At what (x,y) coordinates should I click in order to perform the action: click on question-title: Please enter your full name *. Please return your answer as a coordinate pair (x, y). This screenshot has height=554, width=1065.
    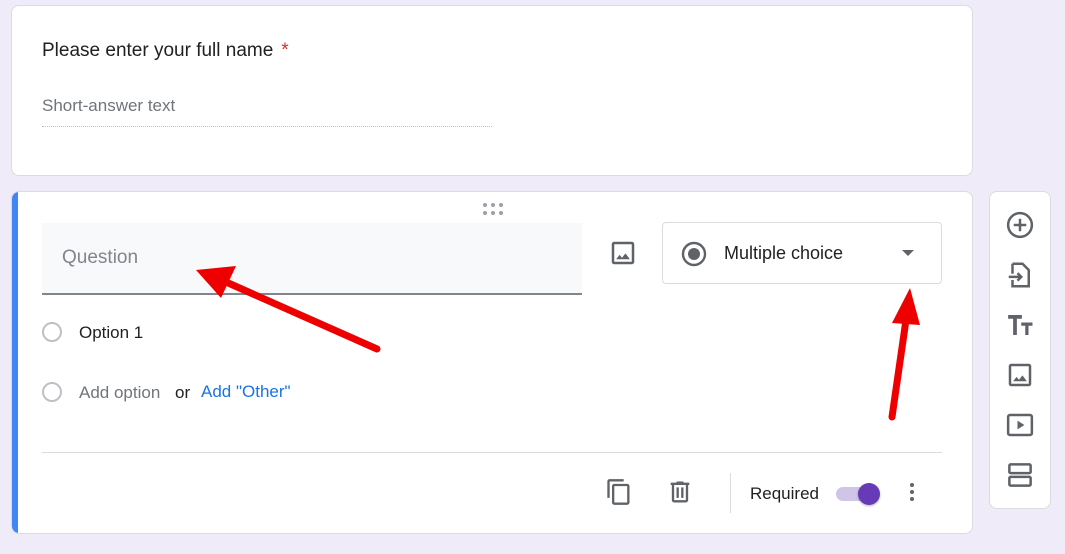
    Looking at the image, I should click on (165, 51).